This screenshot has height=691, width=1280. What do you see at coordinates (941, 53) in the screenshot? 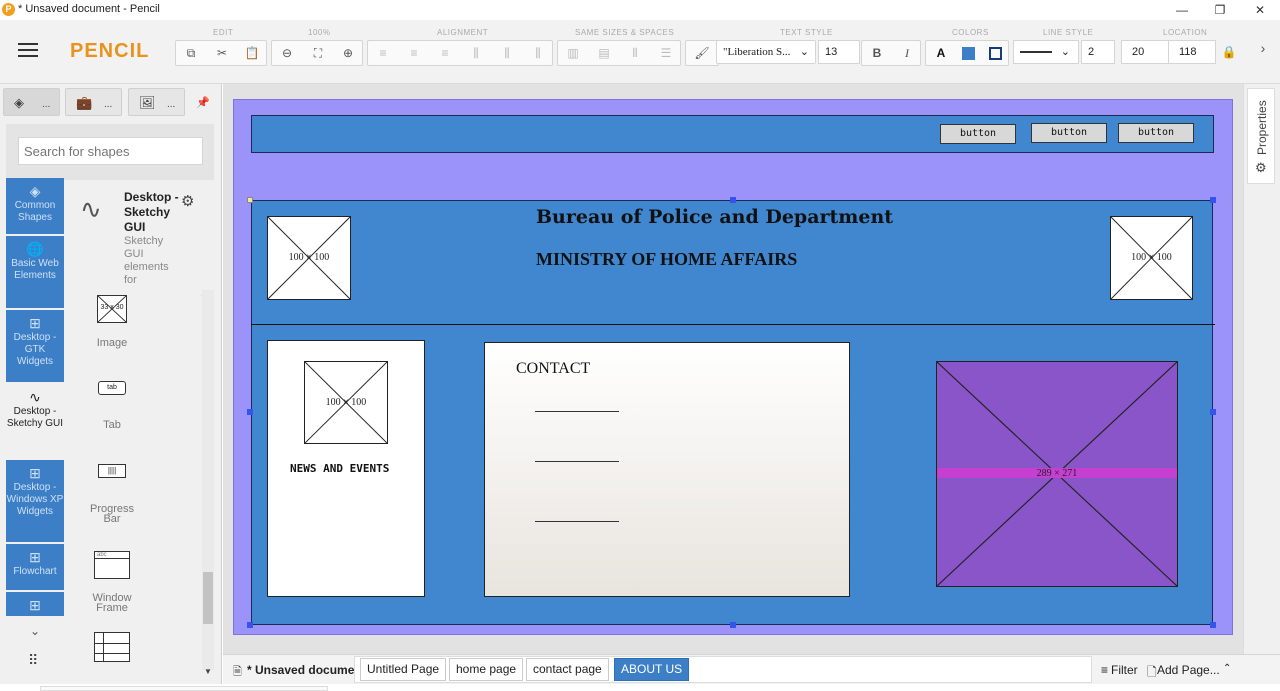
I see `text-color-button: A` at bounding box center [941, 53].